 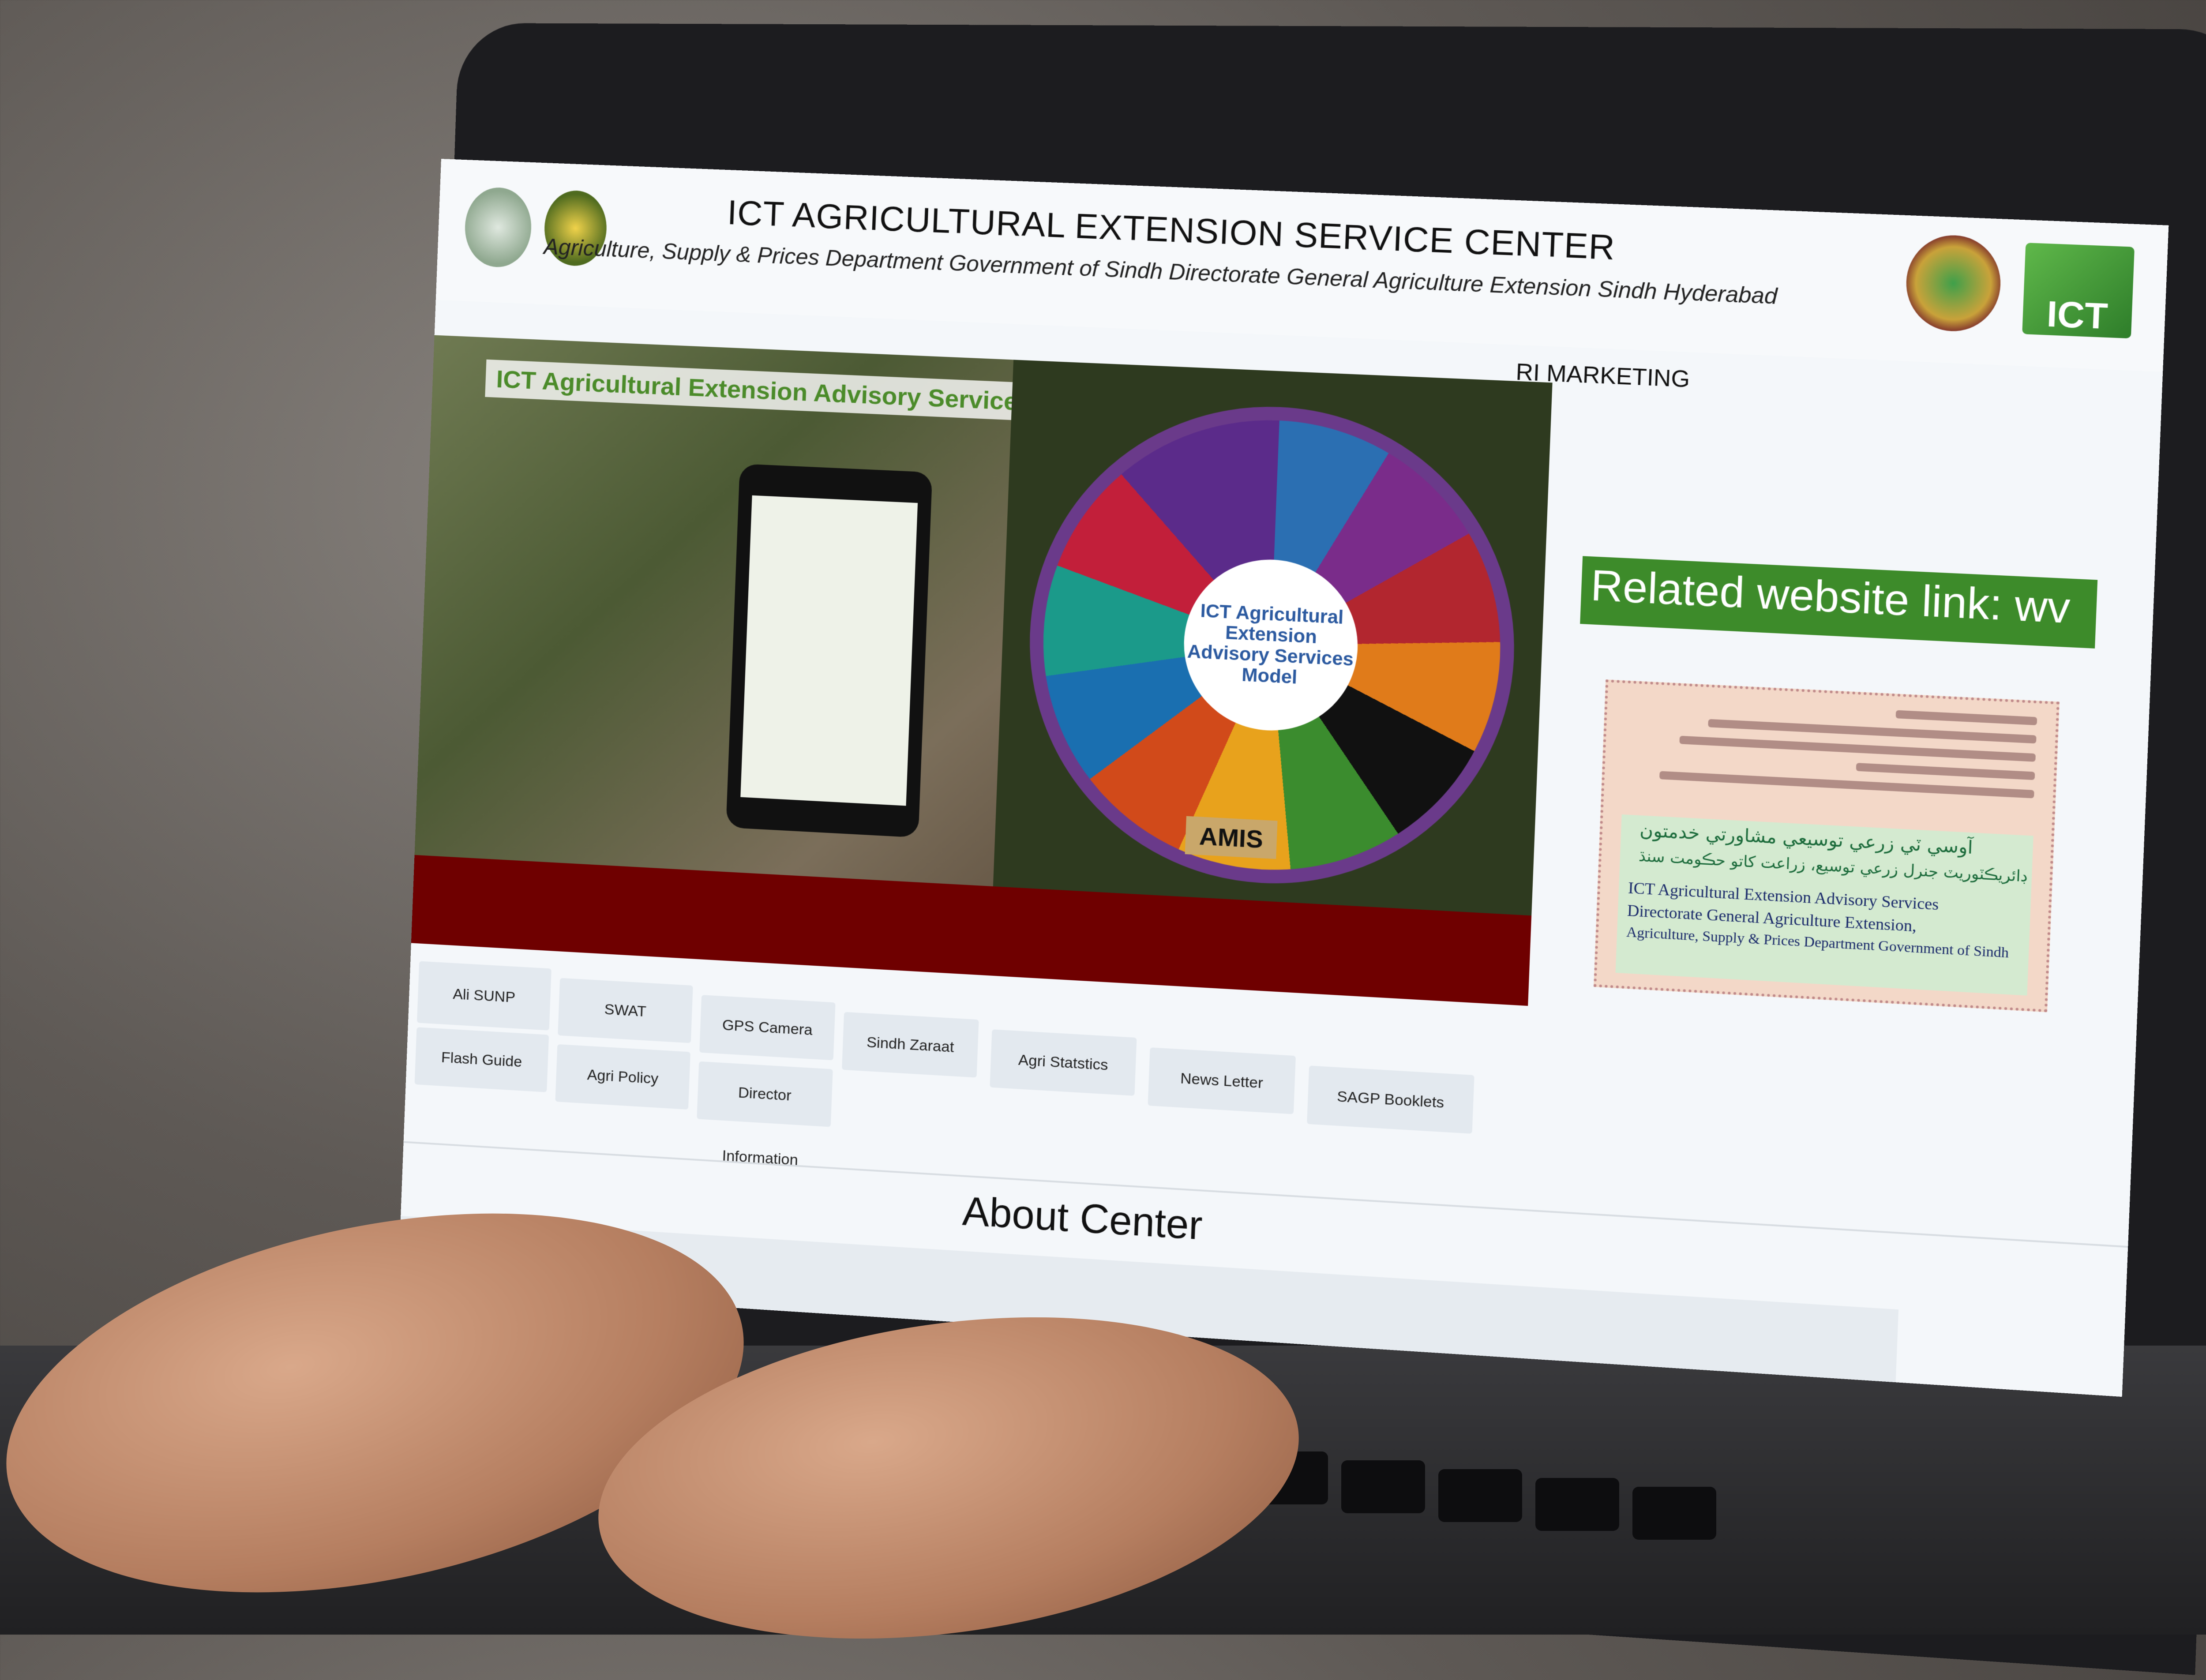 What do you see at coordinates (1390, 1099) in the screenshot?
I see `nav-sagp-booklets: SAGP Booklets` at bounding box center [1390, 1099].